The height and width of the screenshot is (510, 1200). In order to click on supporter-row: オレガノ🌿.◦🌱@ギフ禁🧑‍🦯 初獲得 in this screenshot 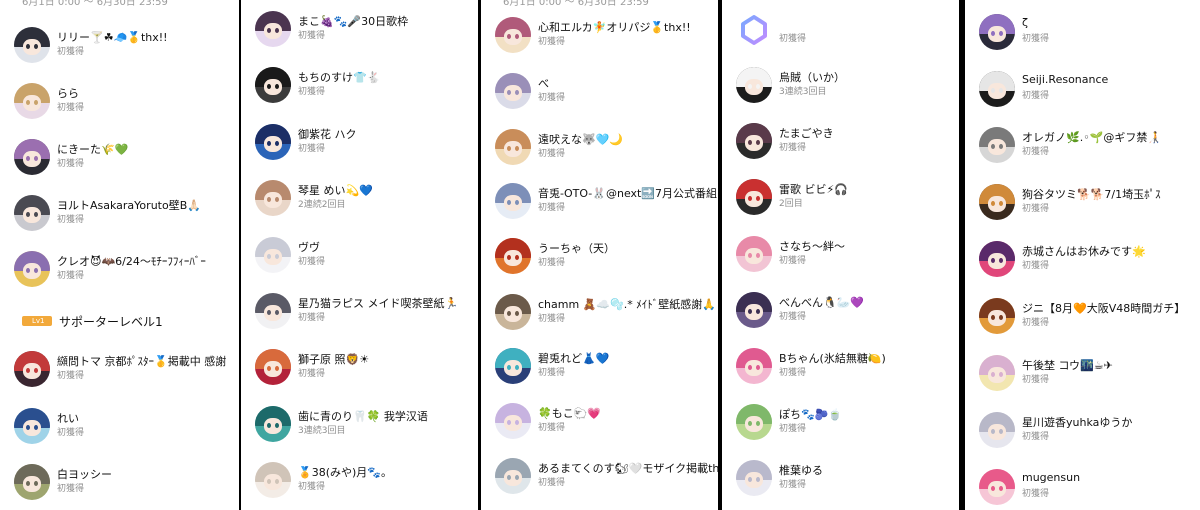, I will do `click(1082, 152)`.